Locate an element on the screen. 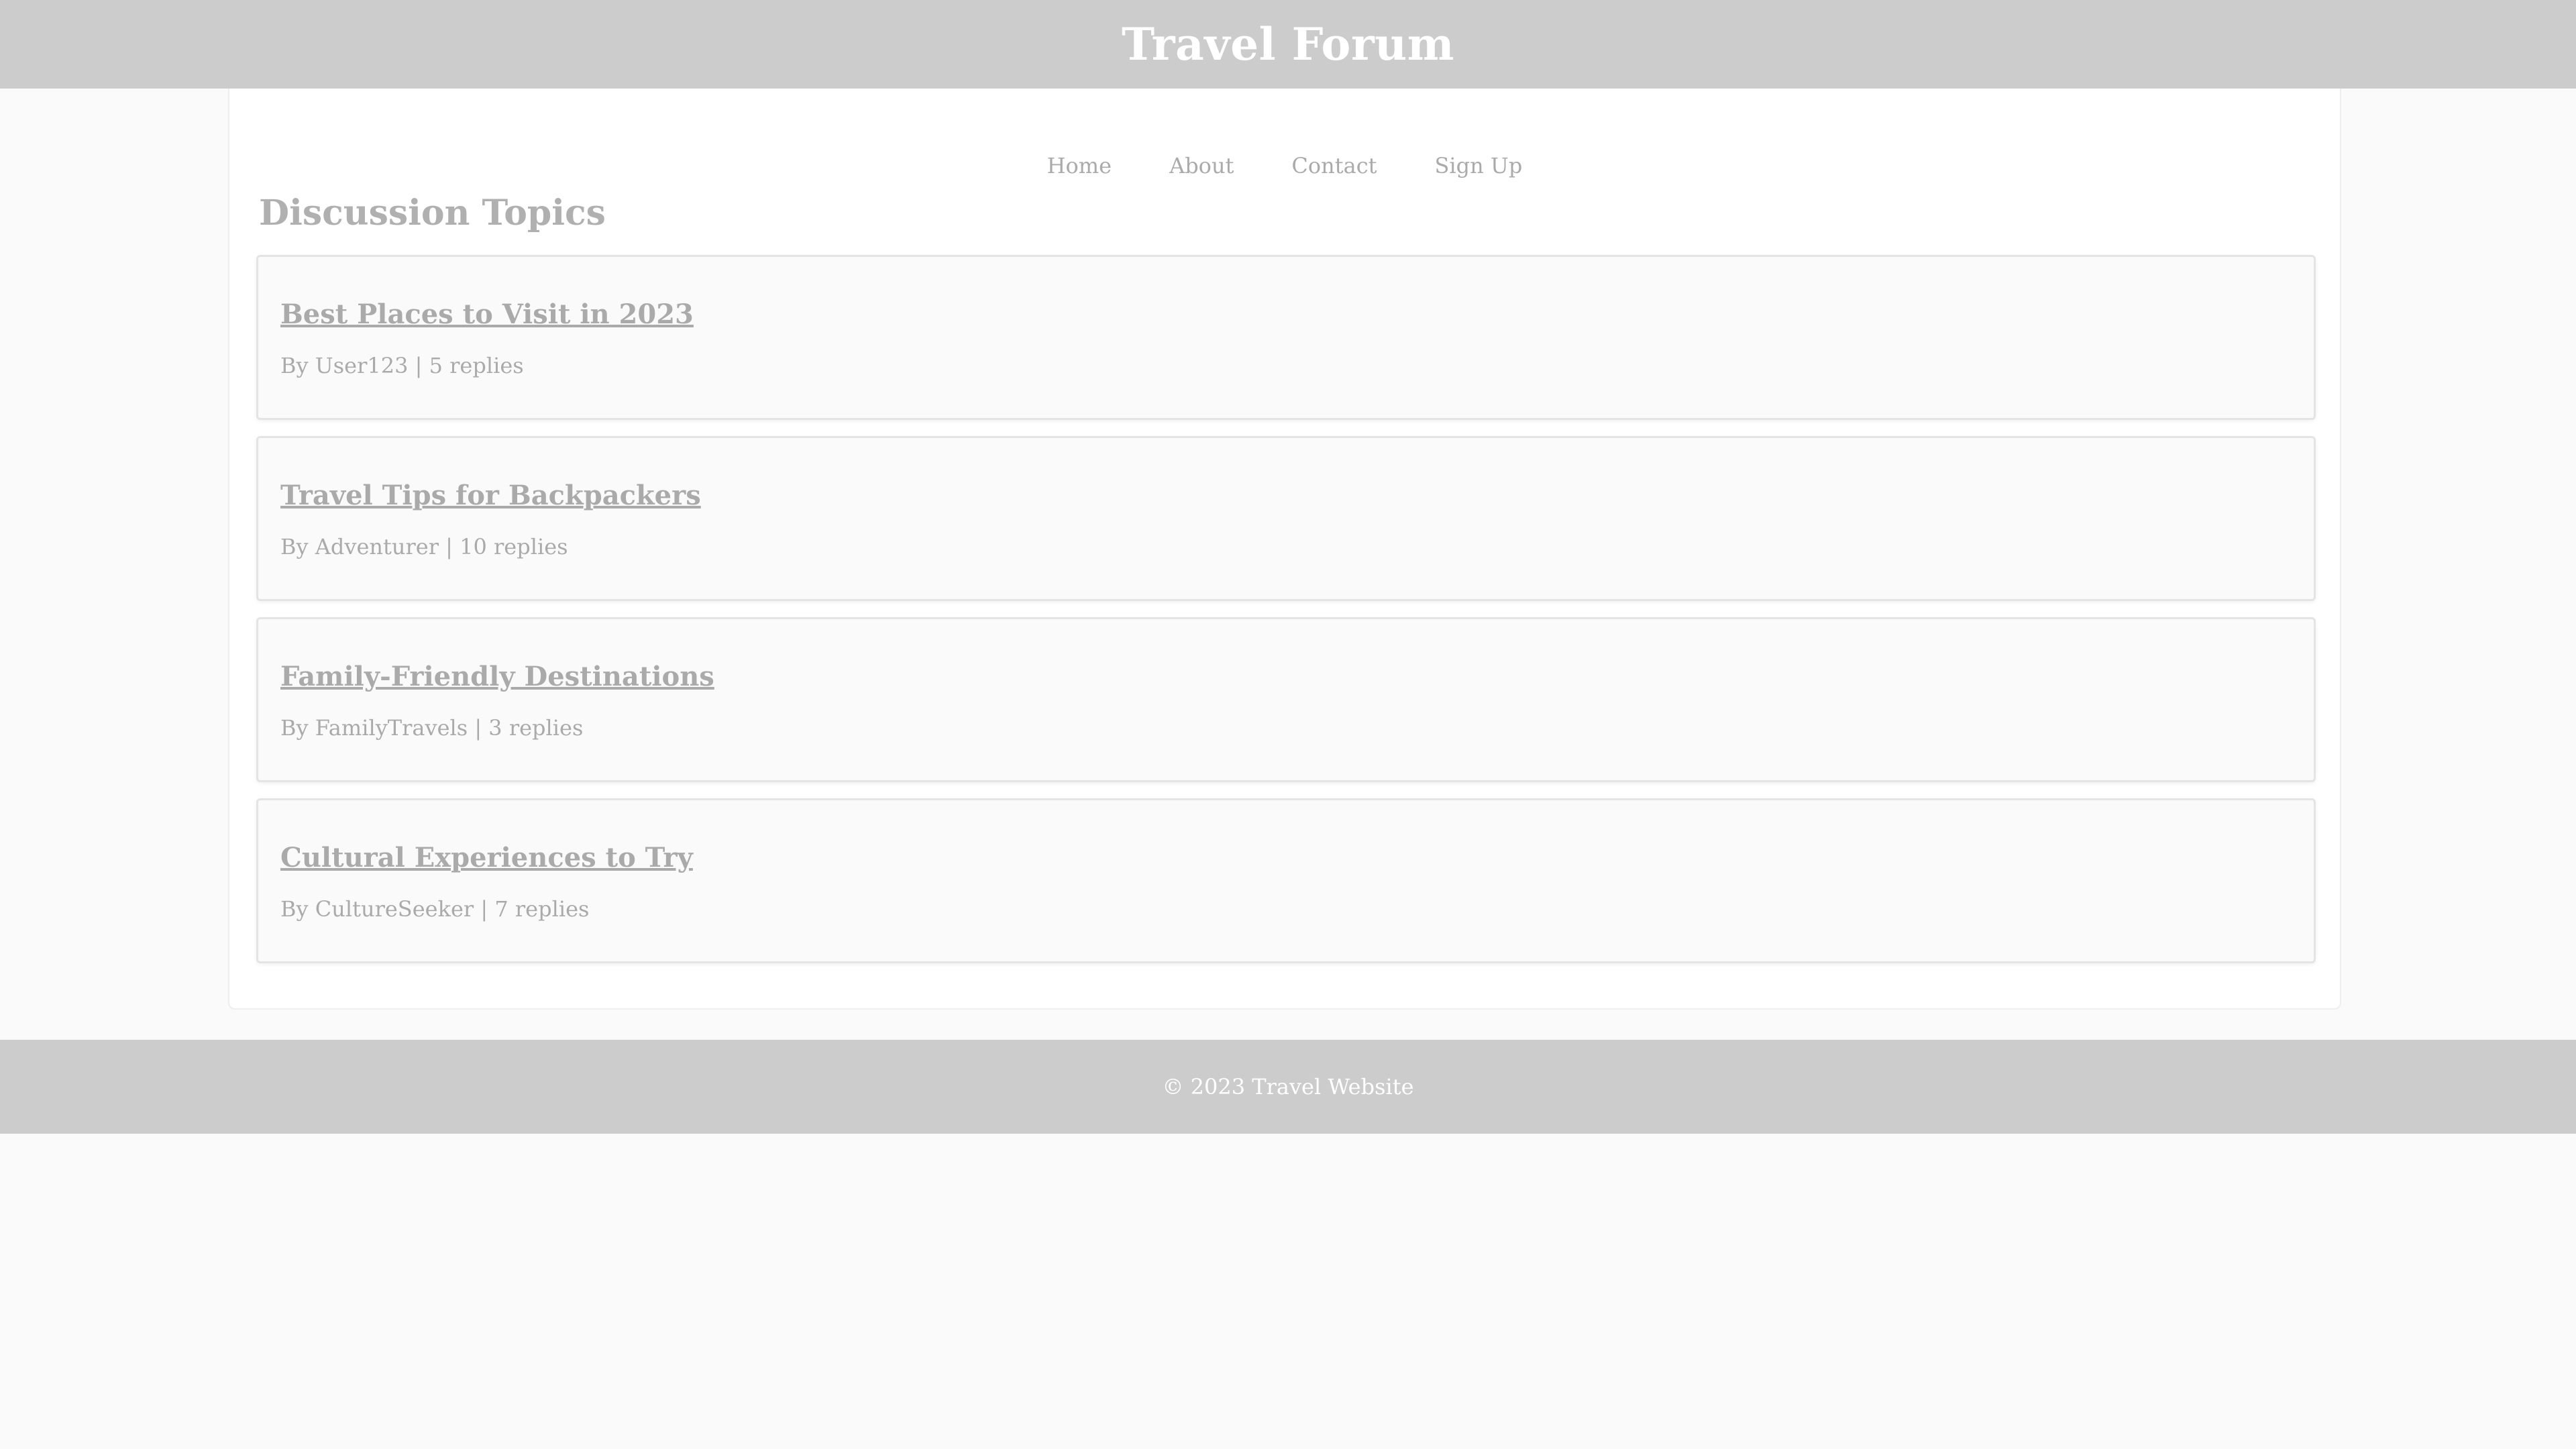  nav-contact-link: Contact is located at coordinates (1334, 165).